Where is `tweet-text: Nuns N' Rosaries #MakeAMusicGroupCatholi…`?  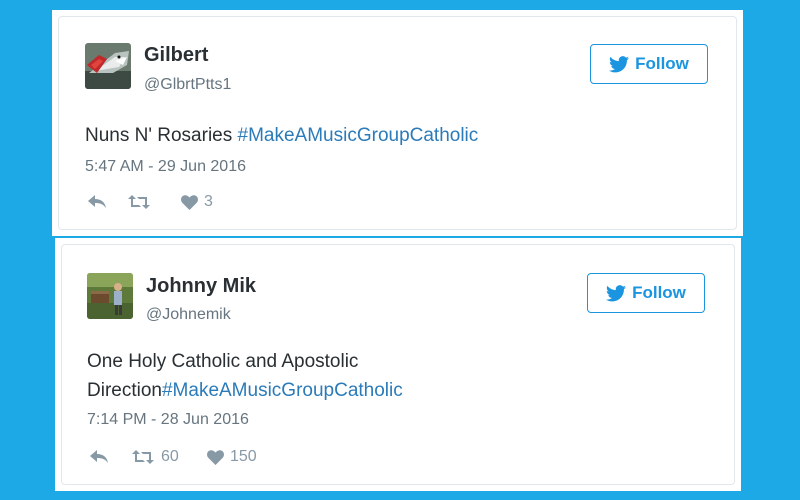
tweet-text: Nuns N' Rosaries #MakeAMusicGroupCatholi… is located at coordinates (395, 135).